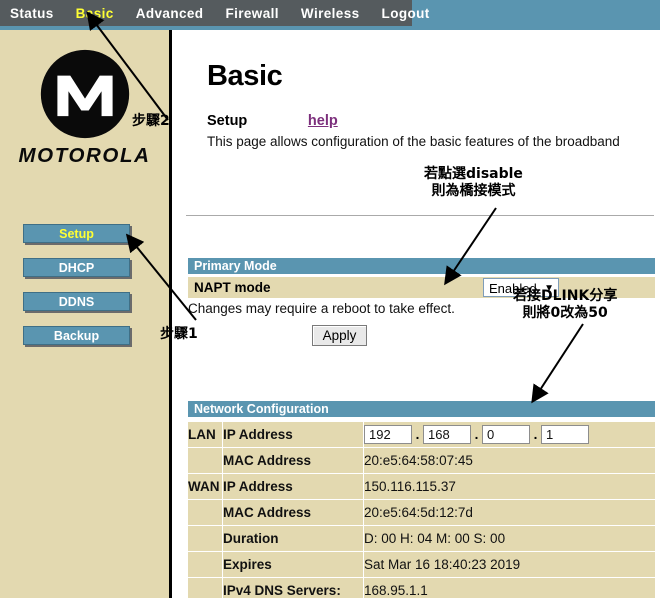  What do you see at coordinates (406, 13) in the screenshot?
I see `nav-item-logout: Logout` at bounding box center [406, 13].